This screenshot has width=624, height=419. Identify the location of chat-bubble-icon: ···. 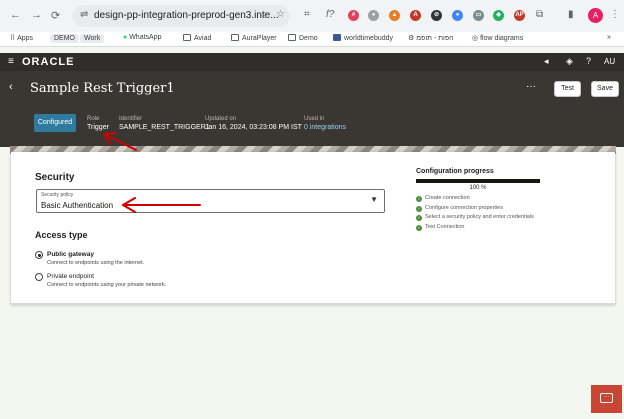
(606, 398).